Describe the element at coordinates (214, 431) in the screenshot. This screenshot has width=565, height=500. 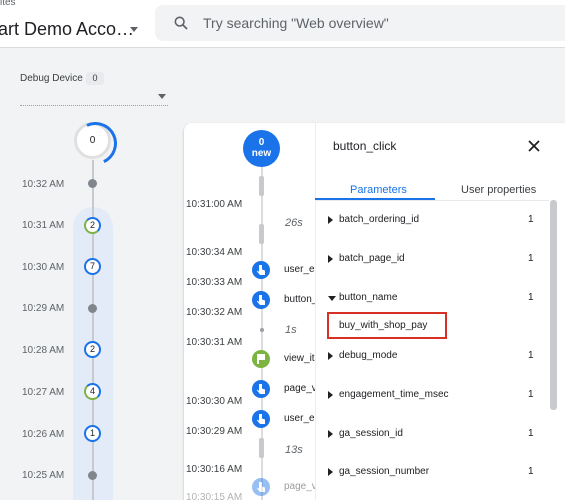
I see `event-timestamp: 10:30:29 AM` at that location.